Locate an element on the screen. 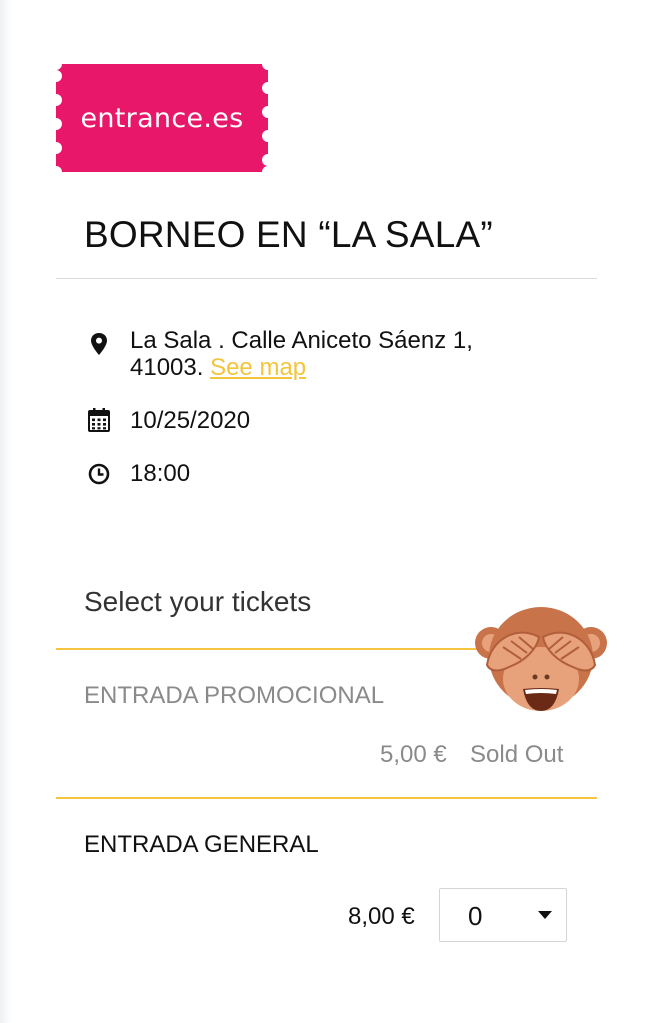 The image size is (651, 1023). event-title: BORNEO EN “LA SALA” is located at coordinates (288, 234).